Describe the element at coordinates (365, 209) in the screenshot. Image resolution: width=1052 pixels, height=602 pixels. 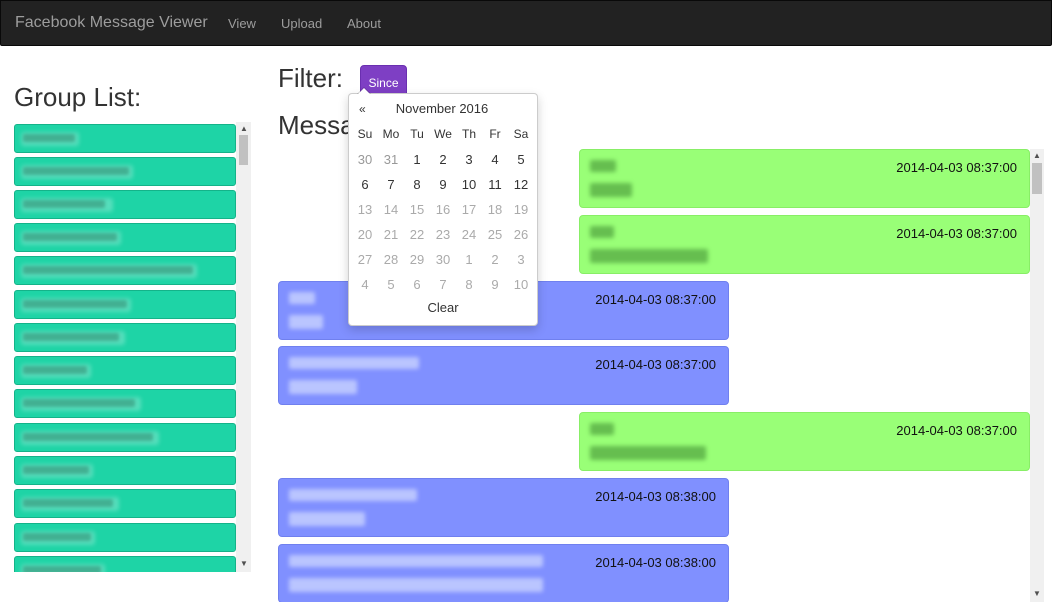
I see `datepicker-day: 13` at that location.